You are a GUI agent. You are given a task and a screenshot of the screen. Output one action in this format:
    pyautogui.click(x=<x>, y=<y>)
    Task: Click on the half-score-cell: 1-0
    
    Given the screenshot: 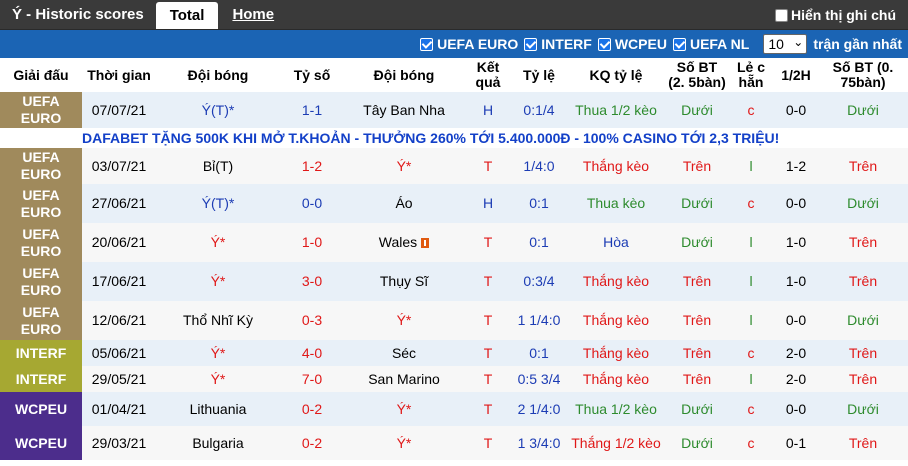 What is the action you would take?
    pyautogui.click(x=796, y=242)
    